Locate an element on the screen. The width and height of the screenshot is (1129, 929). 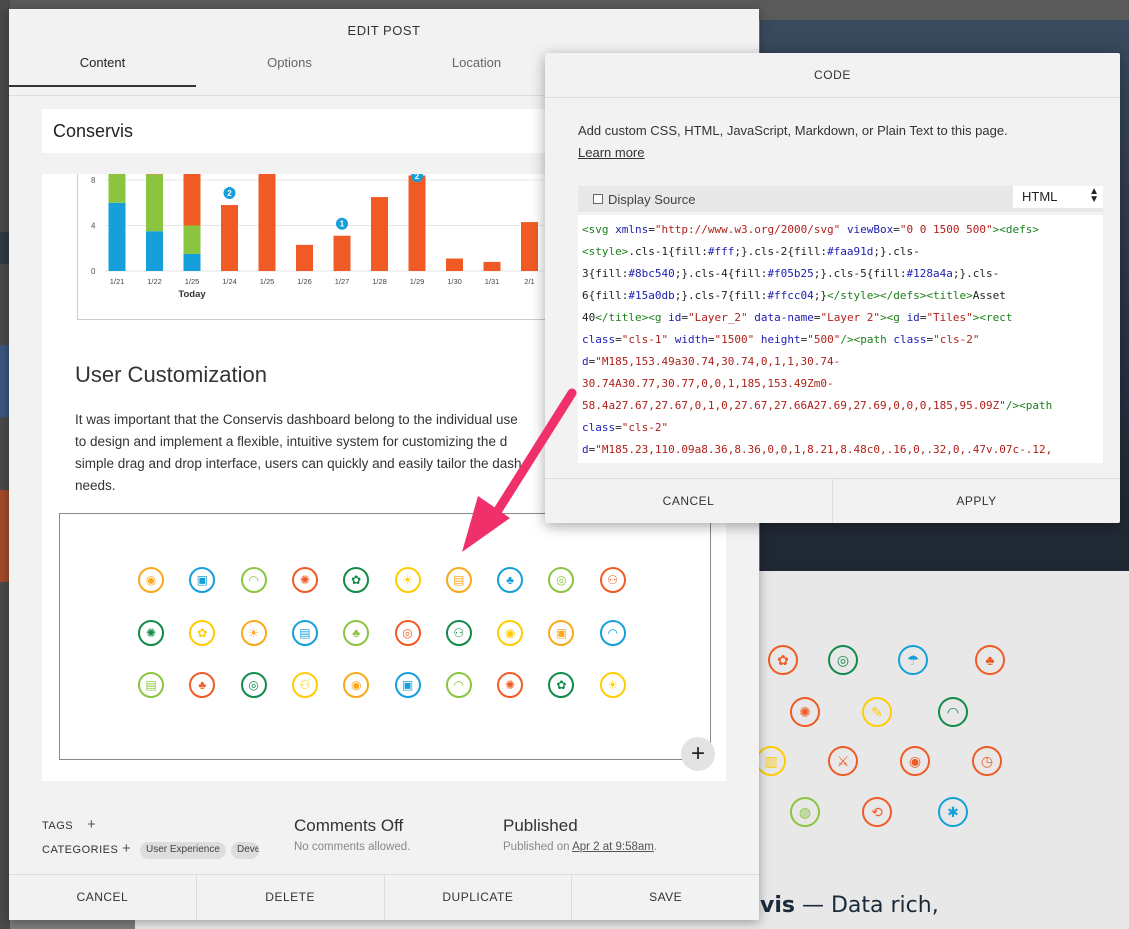
language-value: HTML is located at coordinates (1040, 196).